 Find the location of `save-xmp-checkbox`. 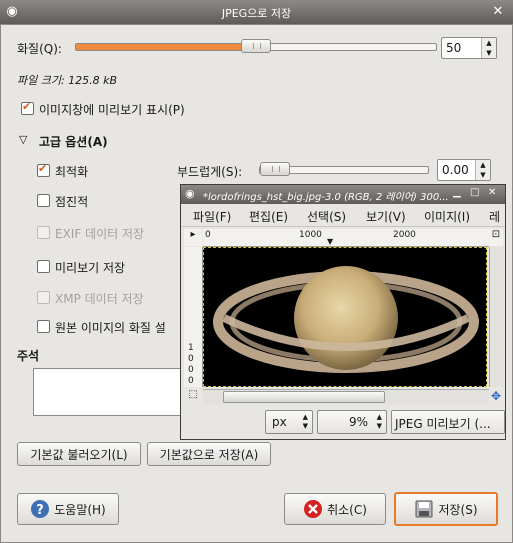

save-xmp-checkbox is located at coordinates (43, 297).